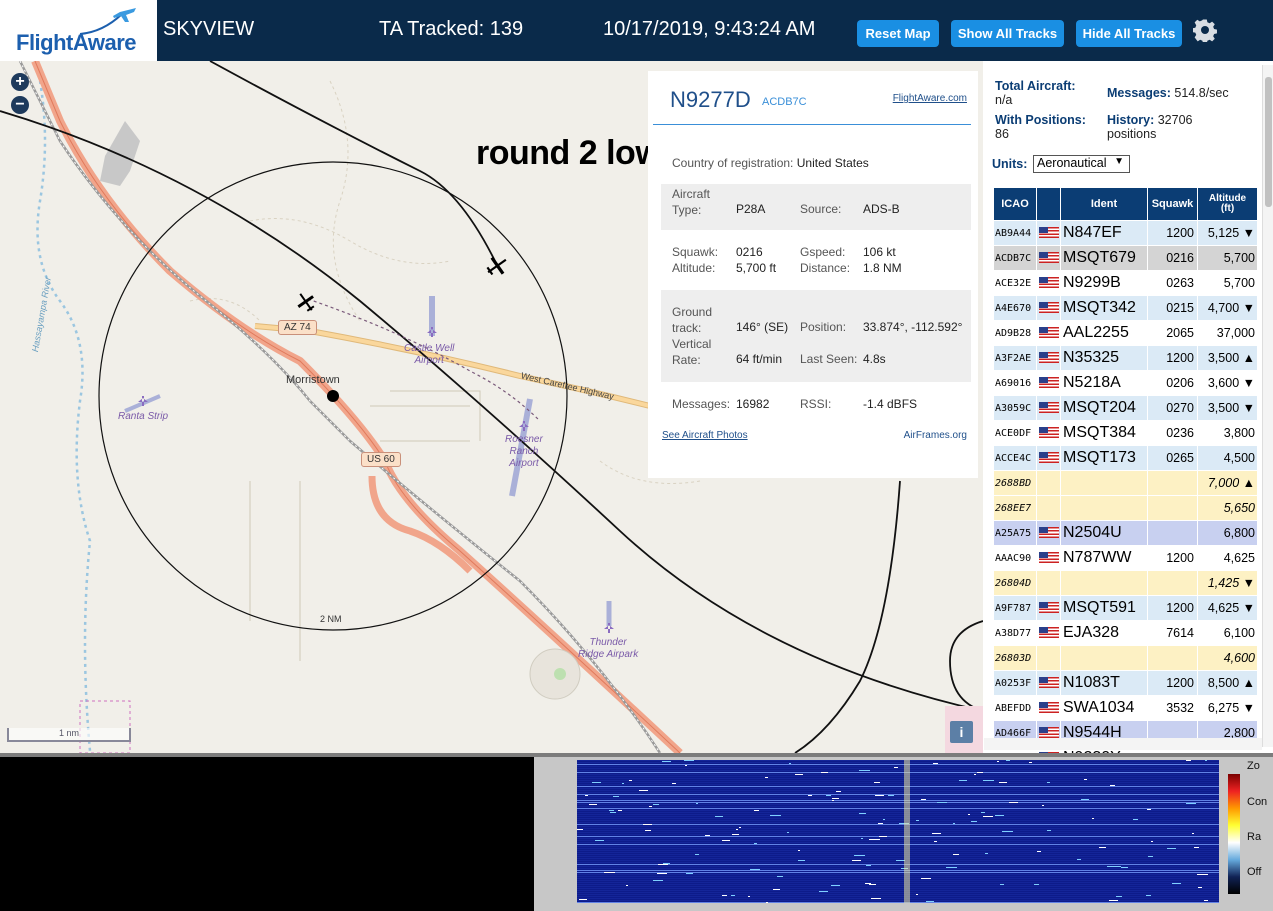 The width and height of the screenshot is (1273, 911). I want to click on messages-stat: Messages: 514.8/sec, so click(1168, 93).